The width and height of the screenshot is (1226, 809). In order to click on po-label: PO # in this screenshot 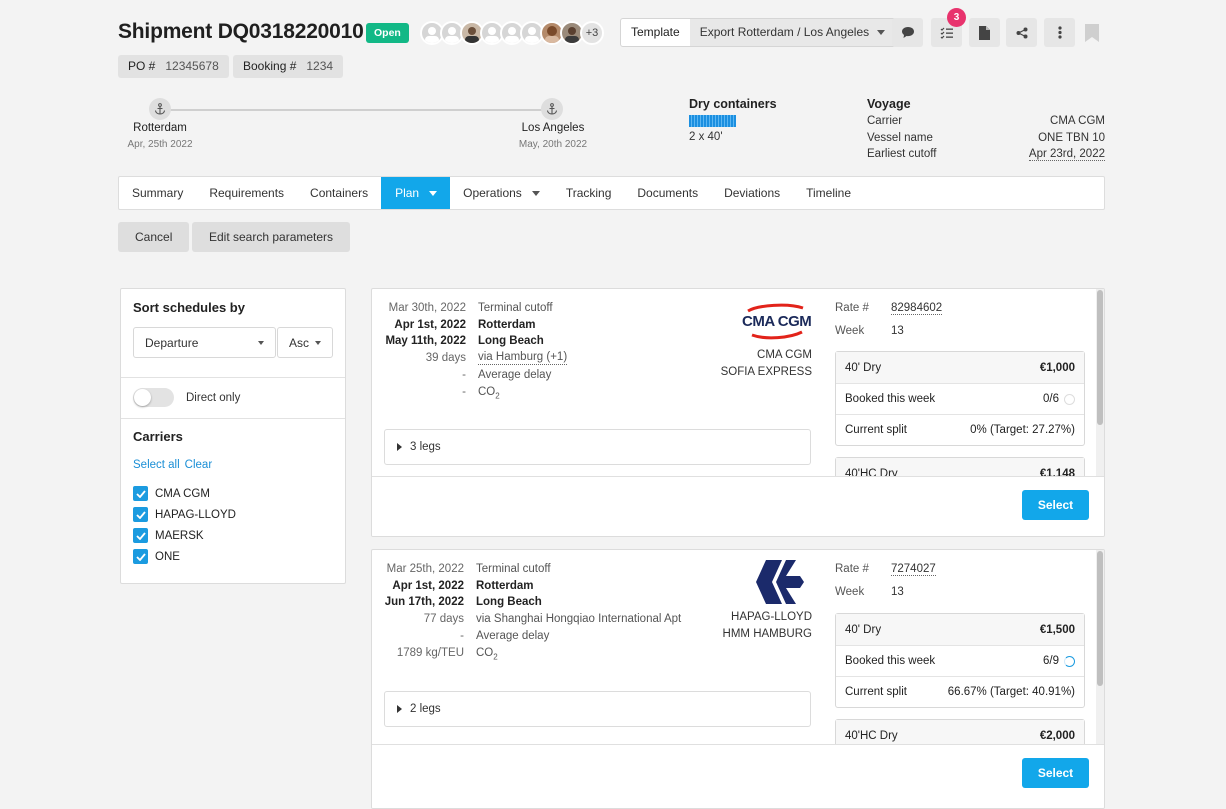, I will do `click(142, 66)`.